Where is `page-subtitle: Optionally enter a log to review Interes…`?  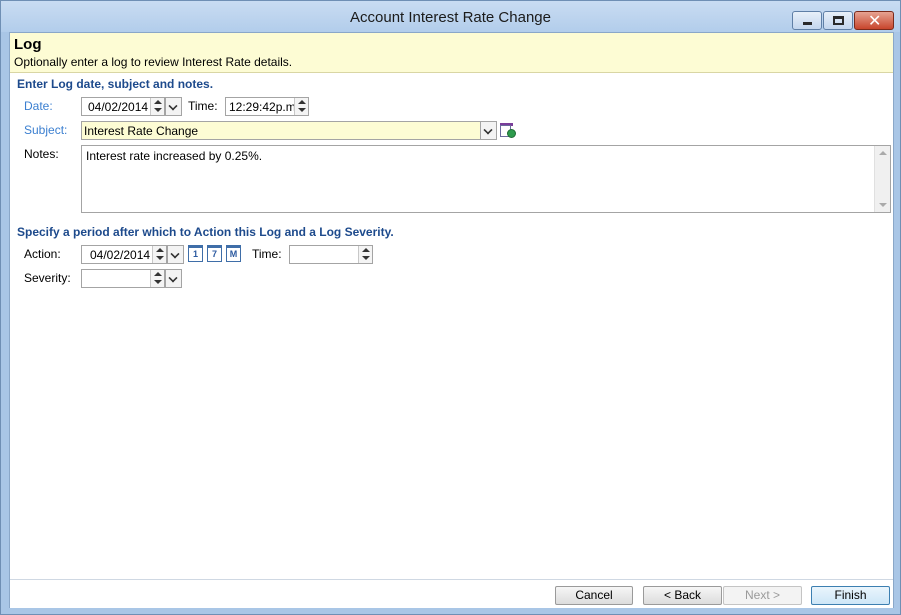
page-subtitle: Optionally enter a log to review Interes… is located at coordinates (153, 62).